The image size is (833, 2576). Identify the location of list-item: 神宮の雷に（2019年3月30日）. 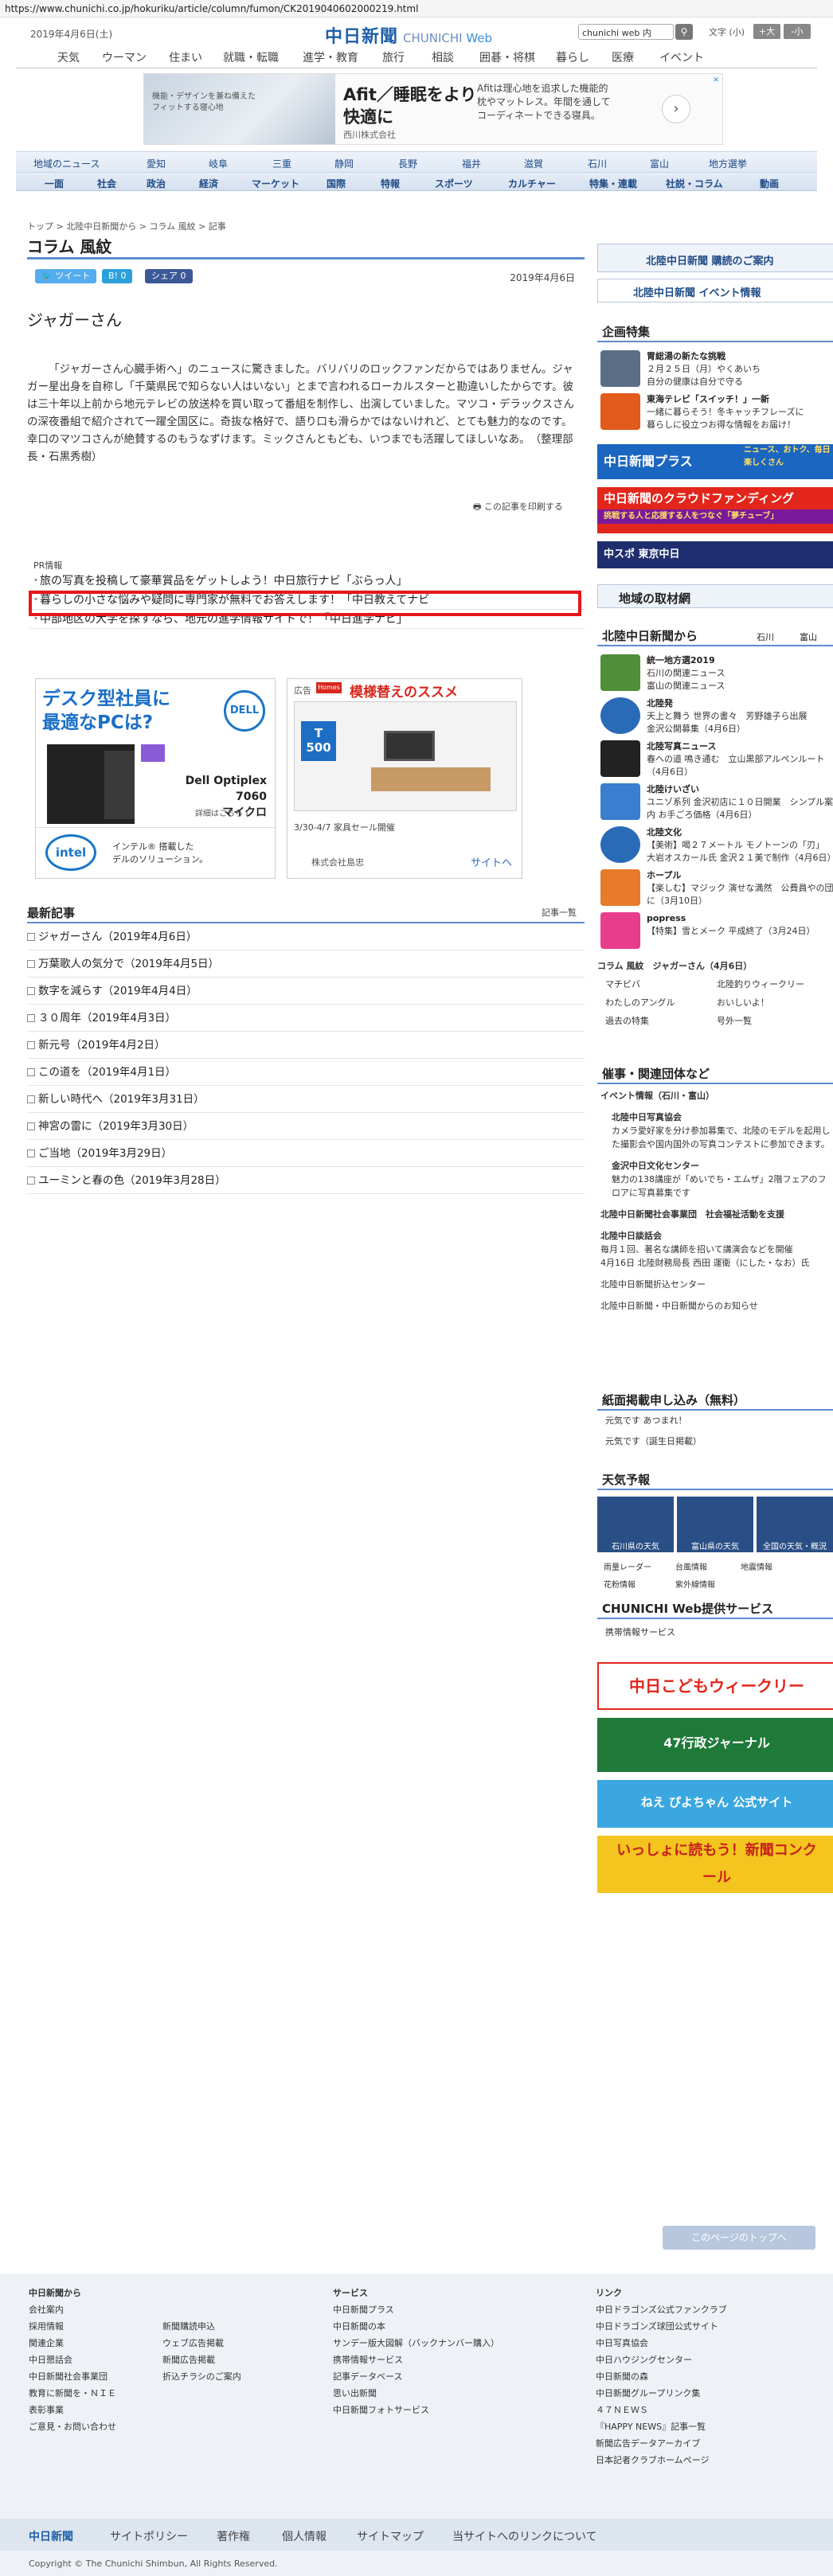
(306, 1126).